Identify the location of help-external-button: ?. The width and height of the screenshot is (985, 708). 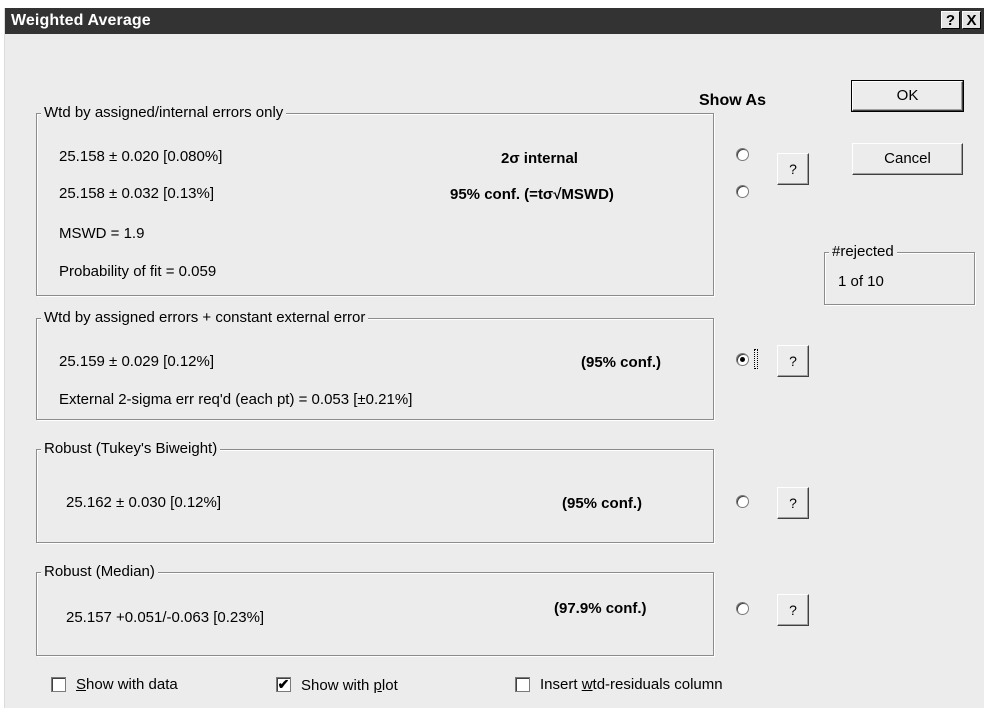
(793, 361).